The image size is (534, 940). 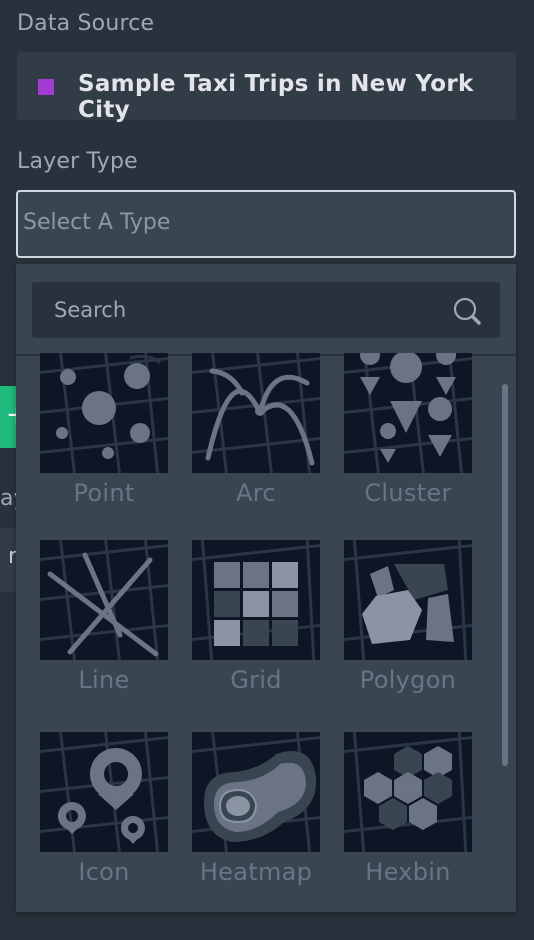 I want to click on arc-icon, so click(x=256, y=413).